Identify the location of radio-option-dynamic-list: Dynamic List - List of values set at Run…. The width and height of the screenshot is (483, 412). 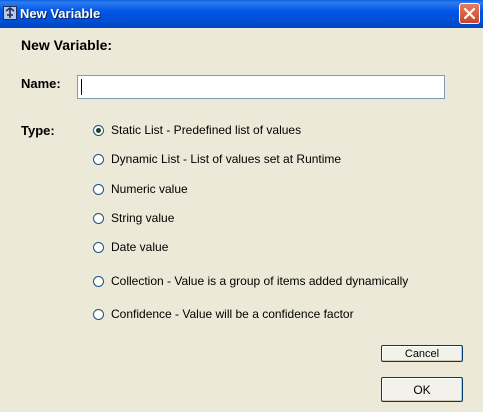
(217, 159).